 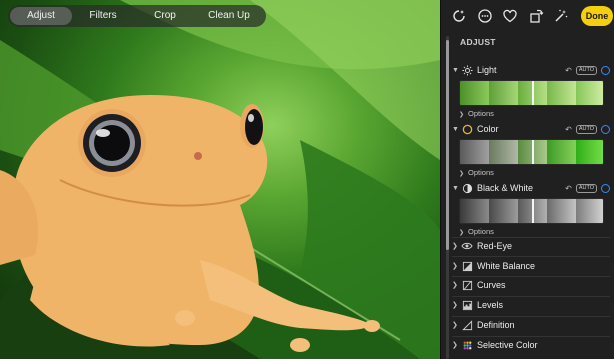 What do you see at coordinates (229, 16) in the screenshot?
I see `tab-clean-up: Clean Up` at bounding box center [229, 16].